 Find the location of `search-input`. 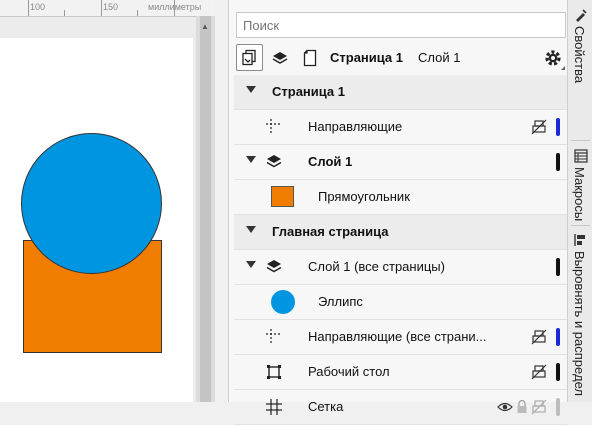

search-input is located at coordinates (401, 25).